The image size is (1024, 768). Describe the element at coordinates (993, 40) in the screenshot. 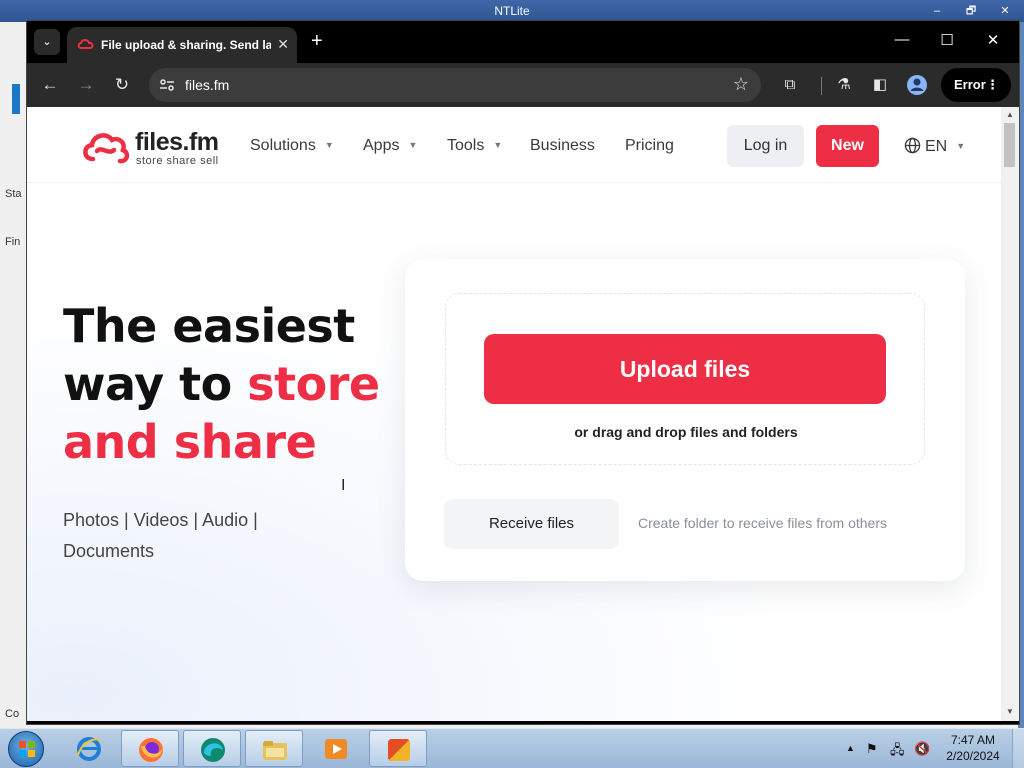

I see `browser-close-button: ✕` at that location.